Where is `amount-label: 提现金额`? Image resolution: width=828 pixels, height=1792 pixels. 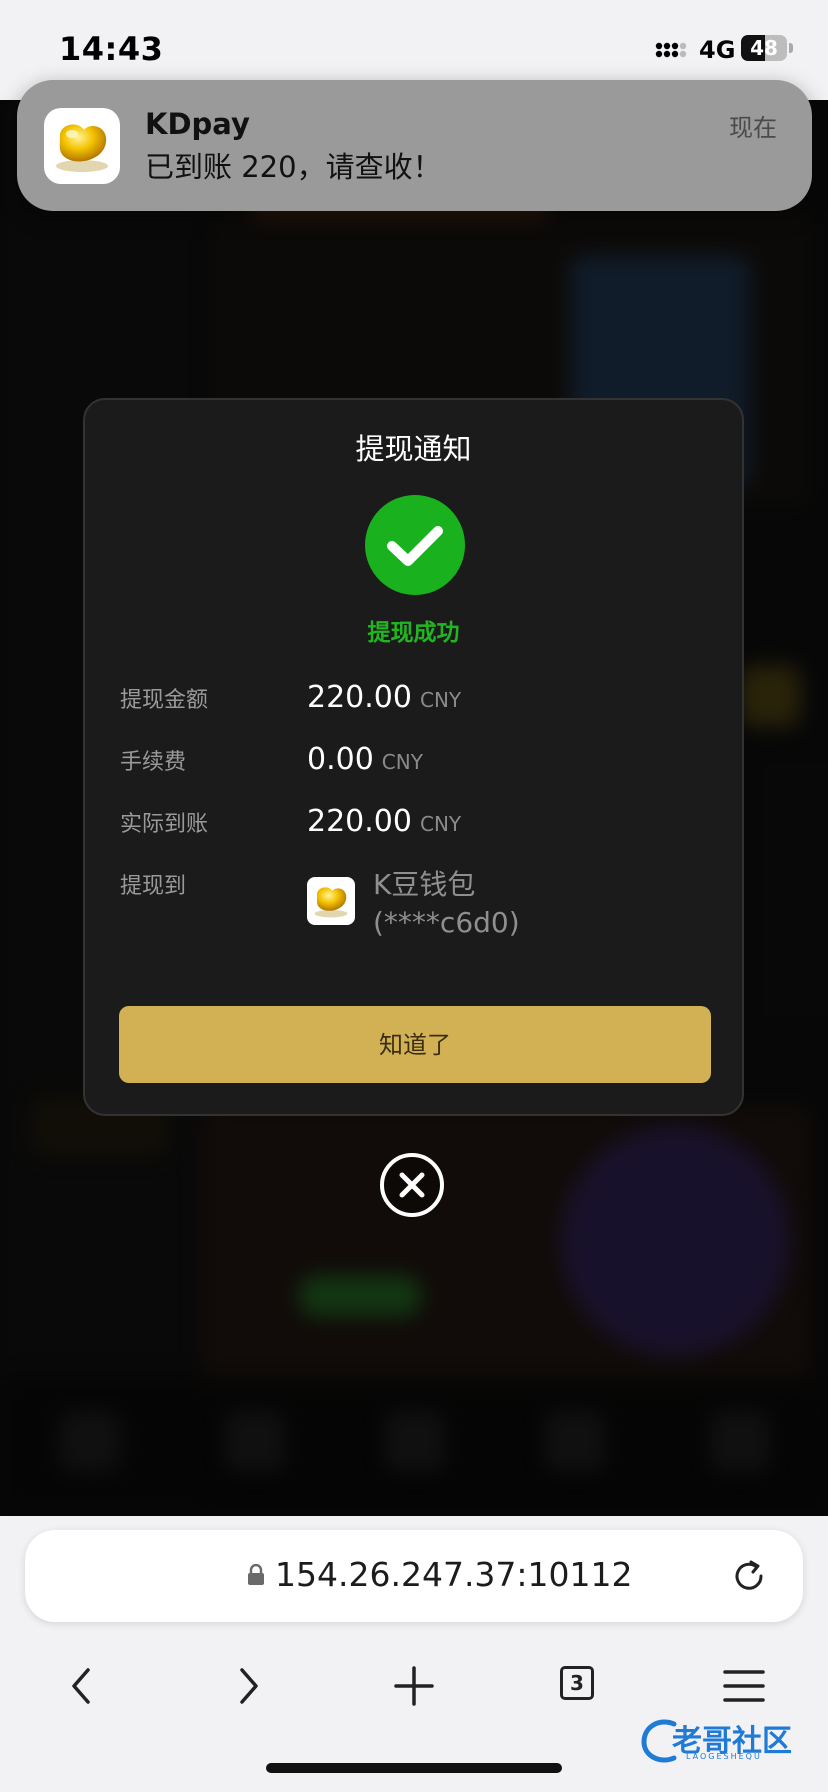 amount-label: 提现金额 is located at coordinates (164, 700).